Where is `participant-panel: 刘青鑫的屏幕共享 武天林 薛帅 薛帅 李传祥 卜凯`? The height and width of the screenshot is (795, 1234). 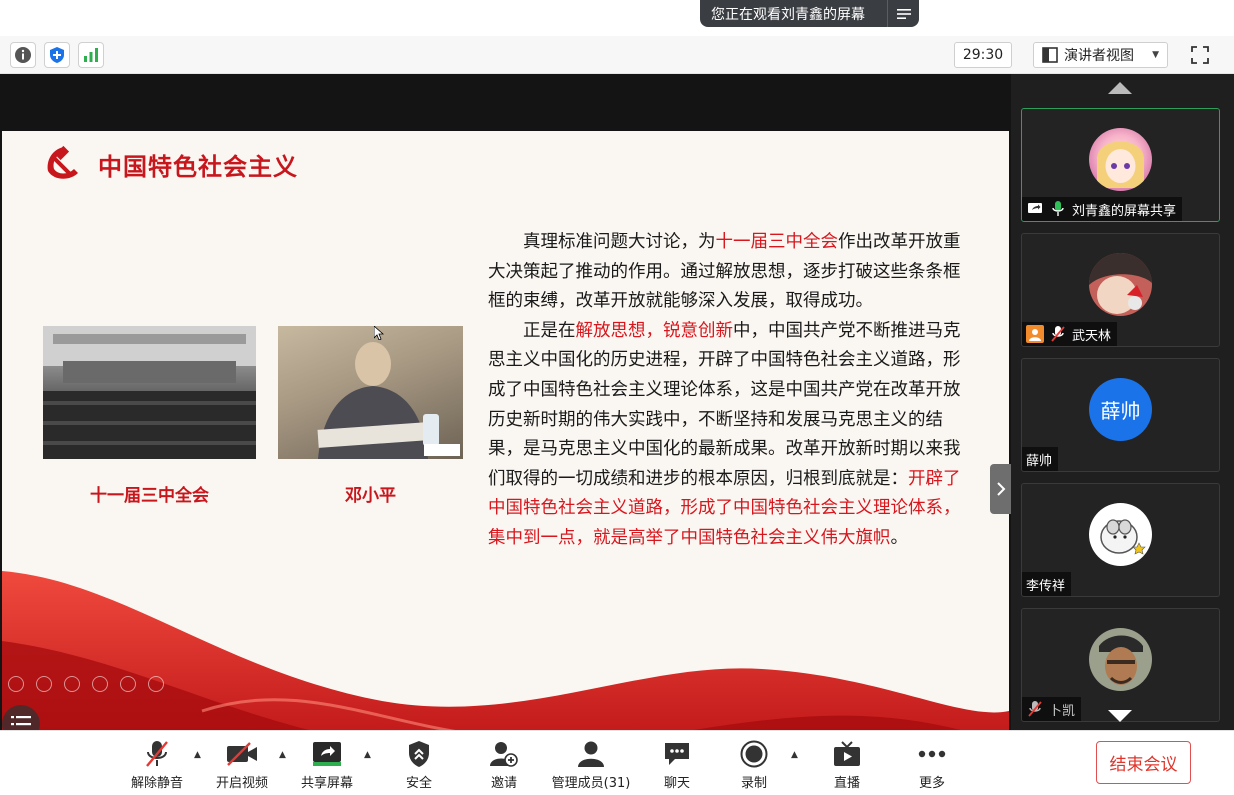
participant-panel: 刘青鑫的屏幕共享 武天林 薛帅 薛帅 李传祥 卜凯 is located at coordinates (1122, 402).